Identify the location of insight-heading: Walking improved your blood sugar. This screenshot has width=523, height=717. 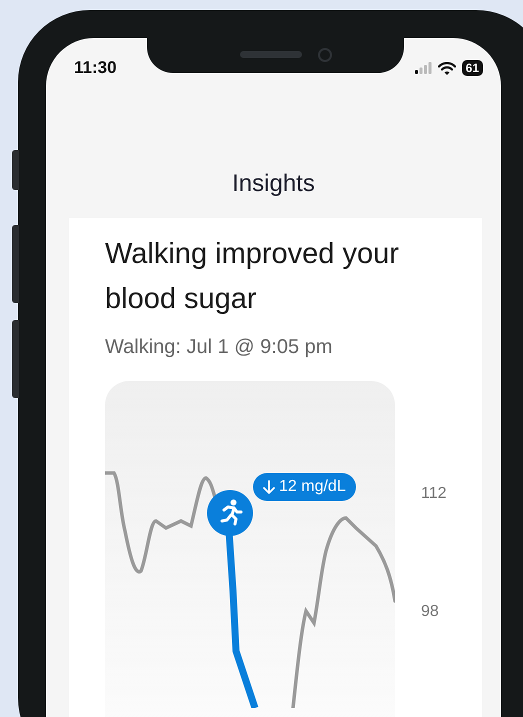
(252, 277).